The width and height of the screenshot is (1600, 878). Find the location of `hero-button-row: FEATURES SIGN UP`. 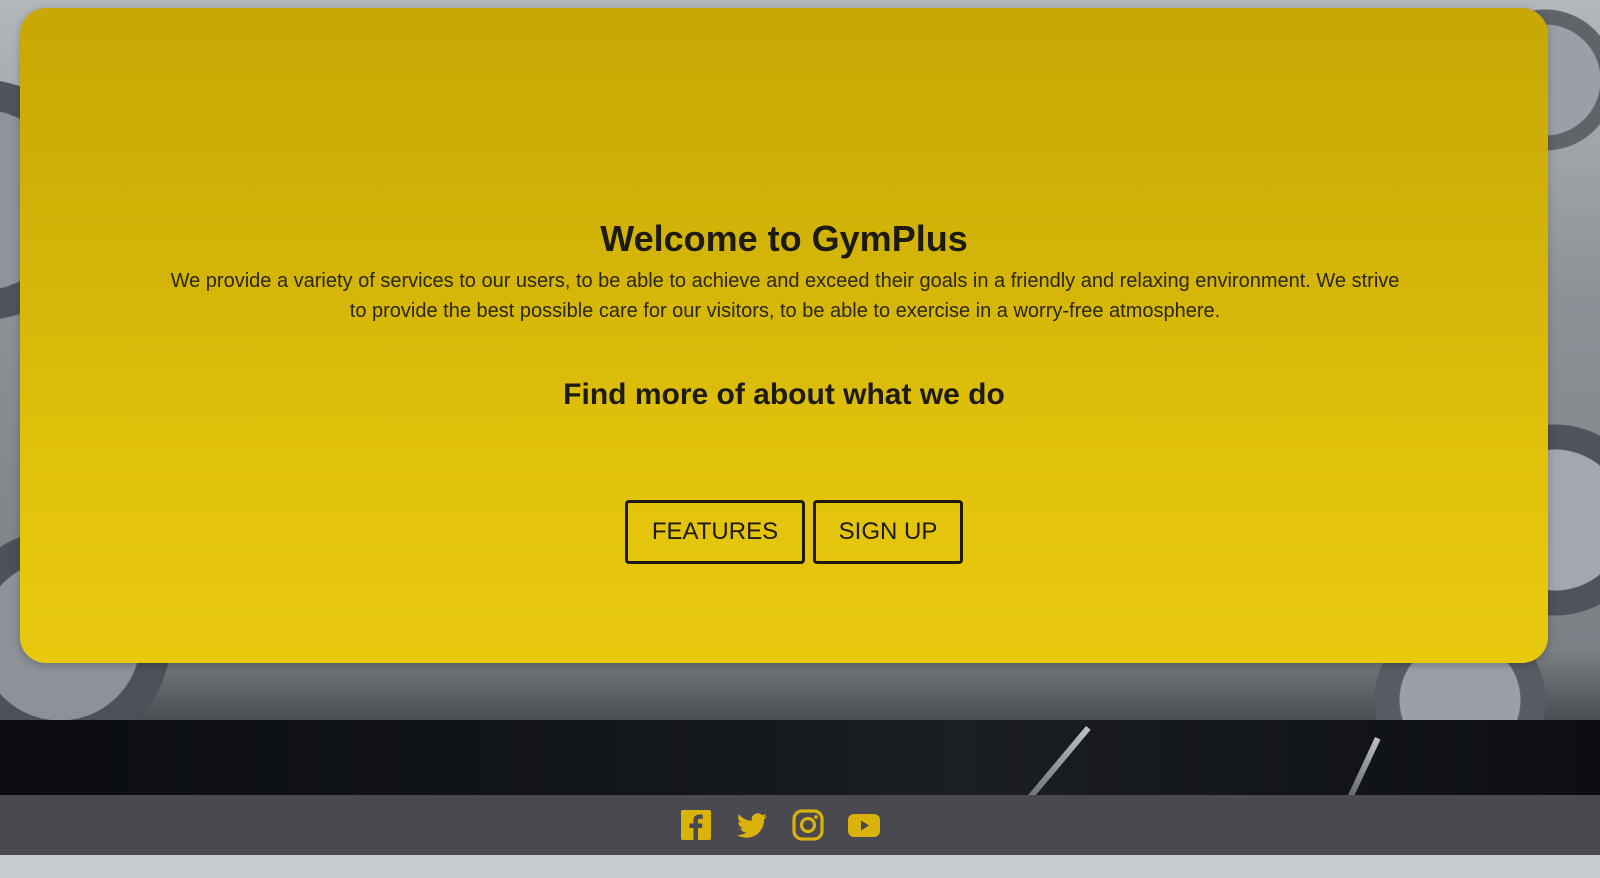

hero-button-row: FEATURES SIGN UP is located at coordinates (784, 532).